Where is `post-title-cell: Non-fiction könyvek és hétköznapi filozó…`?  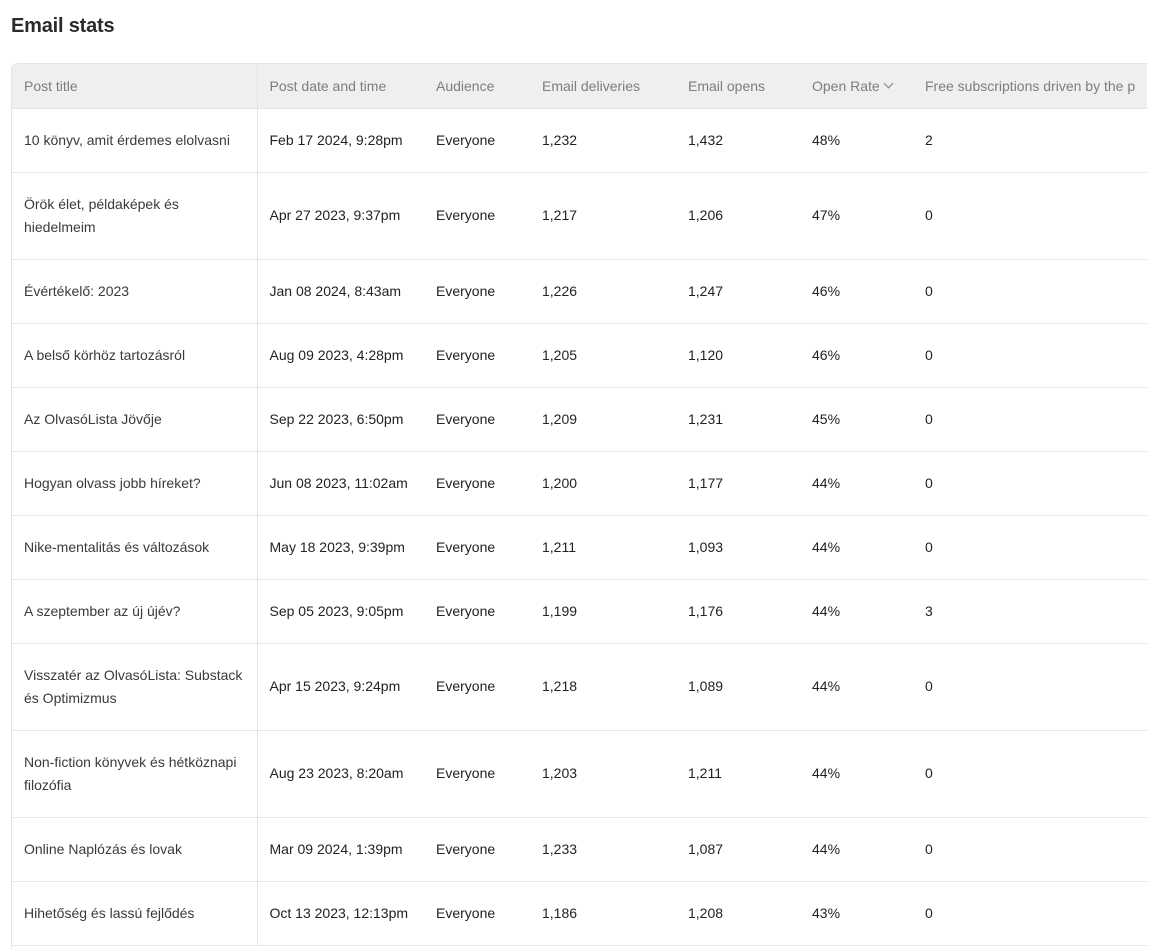
post-title-cell: Non-fiction könyvek és hétköznapi filozó… is located at coordinates (135, 774).